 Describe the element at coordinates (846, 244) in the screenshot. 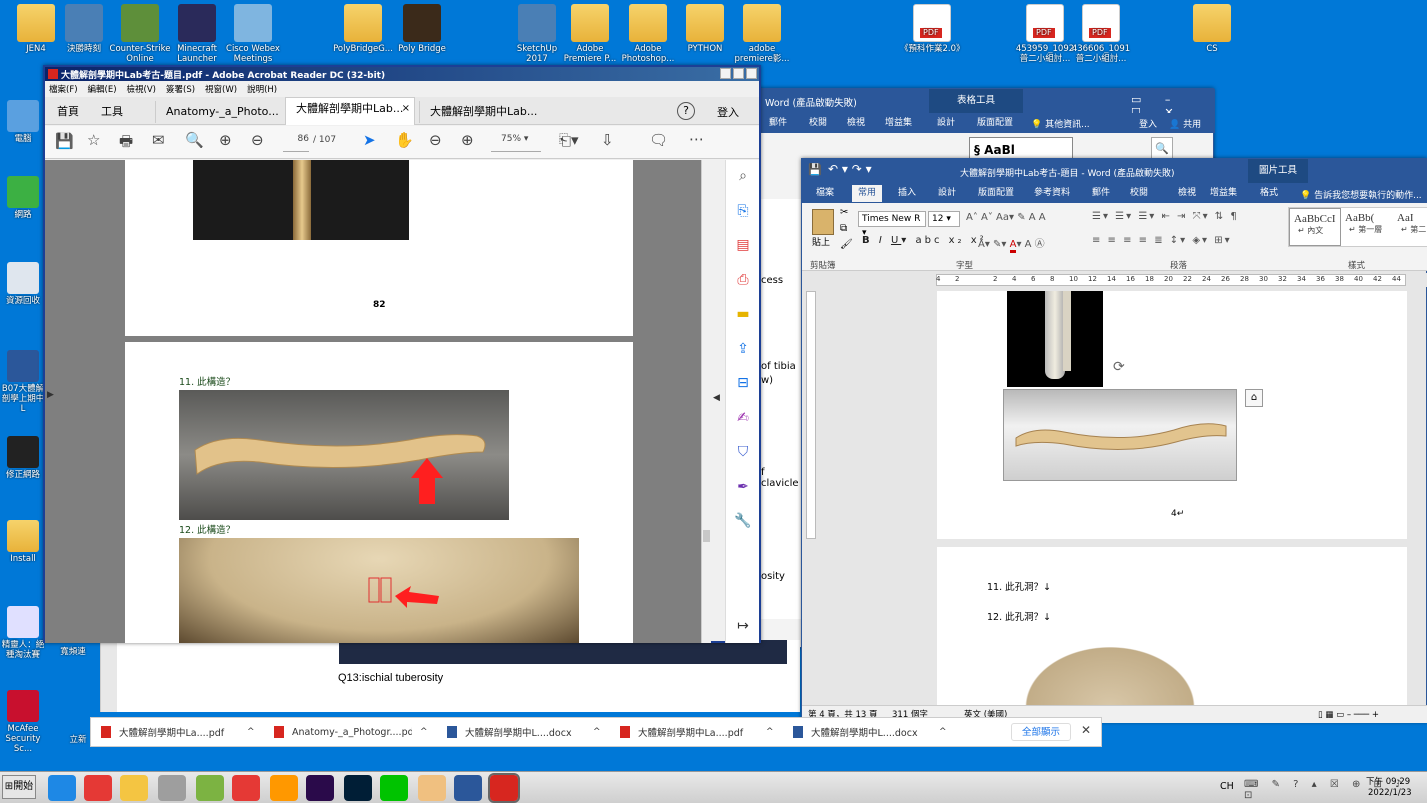

I see `format-painter-icon: 🖌` at that location.